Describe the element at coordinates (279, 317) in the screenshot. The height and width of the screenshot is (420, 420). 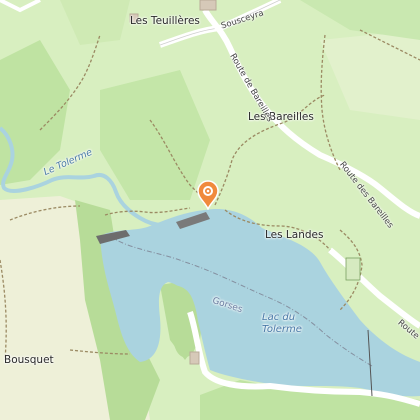
I see `water-label-lac-du: Lac du` at that location.